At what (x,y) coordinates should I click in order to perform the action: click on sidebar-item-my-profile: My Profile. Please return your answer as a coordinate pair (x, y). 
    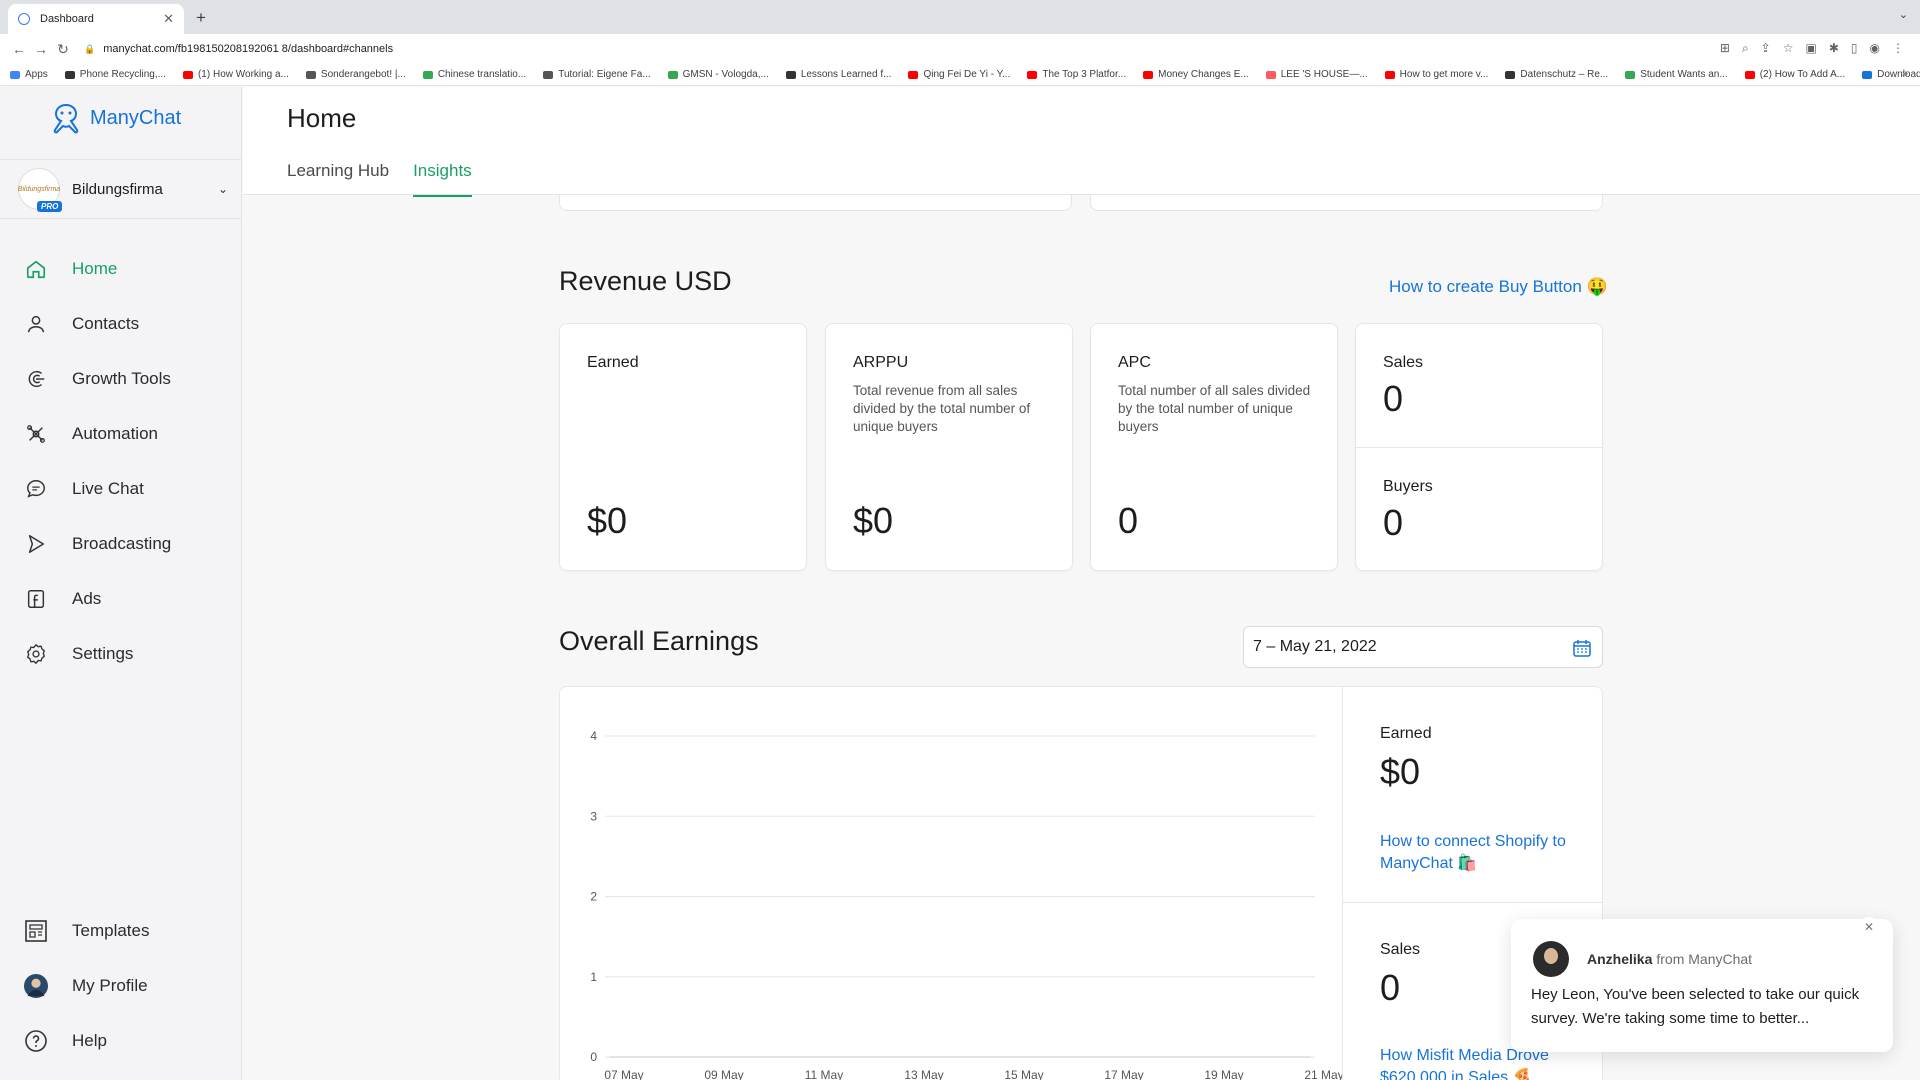
    Looking at the image, I should click on (121, 985).